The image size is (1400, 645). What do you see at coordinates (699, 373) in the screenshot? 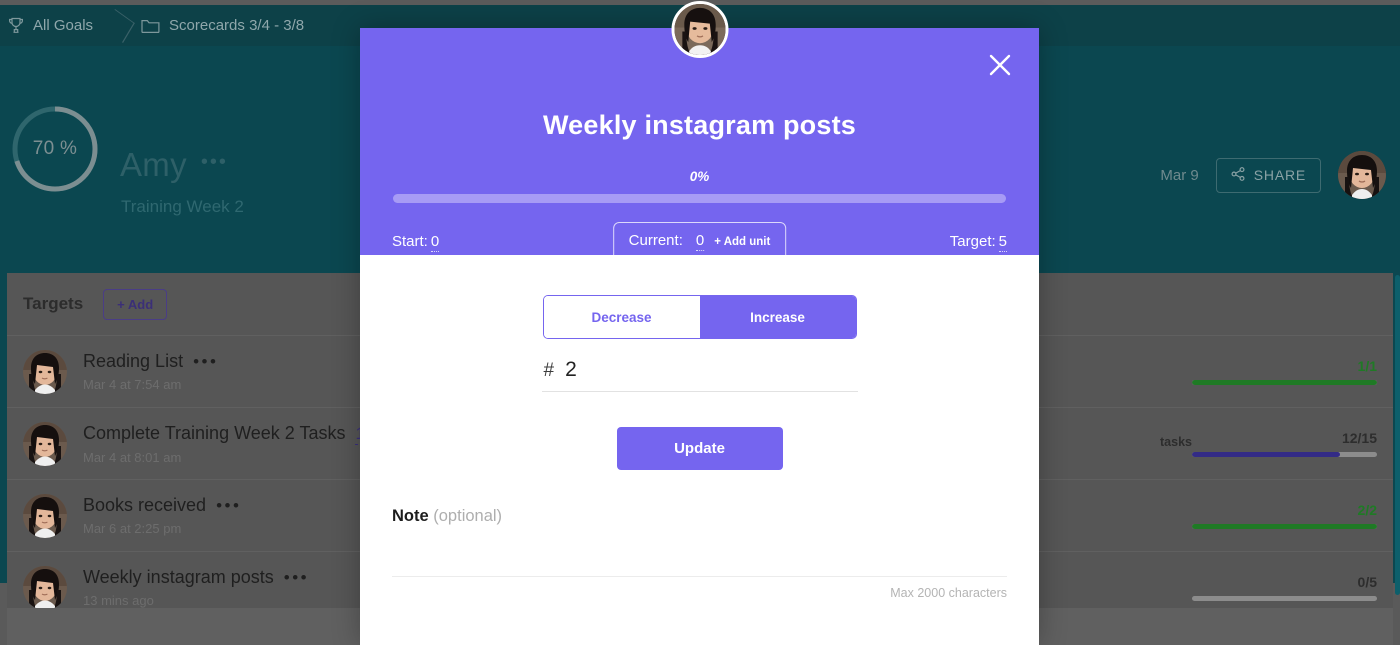
I see `amount-input: # 2` at bounding box center [699, 373].